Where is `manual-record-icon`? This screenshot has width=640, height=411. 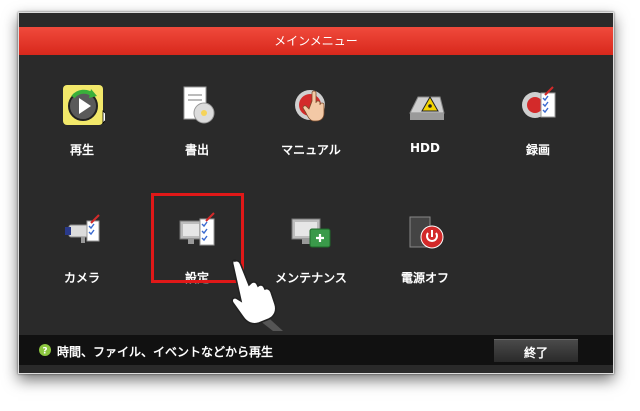 manual-record-icon is located at coordinates (310, 106).